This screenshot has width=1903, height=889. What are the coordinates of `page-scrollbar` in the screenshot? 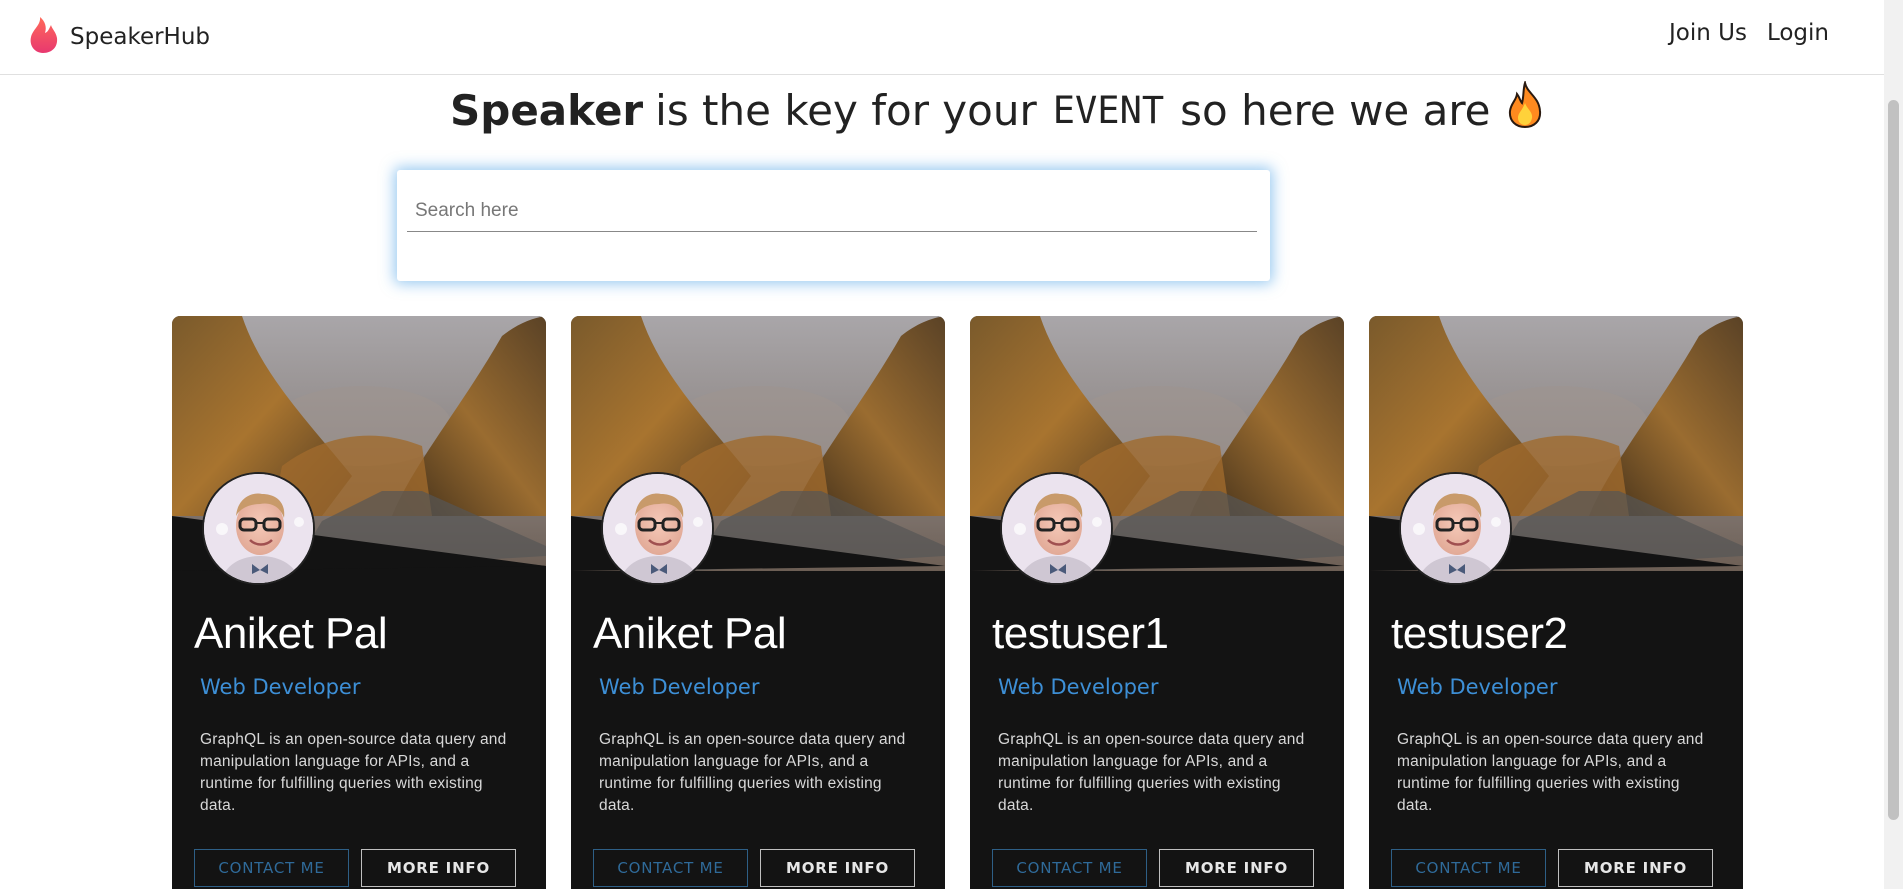 It's located at (1893, 444).